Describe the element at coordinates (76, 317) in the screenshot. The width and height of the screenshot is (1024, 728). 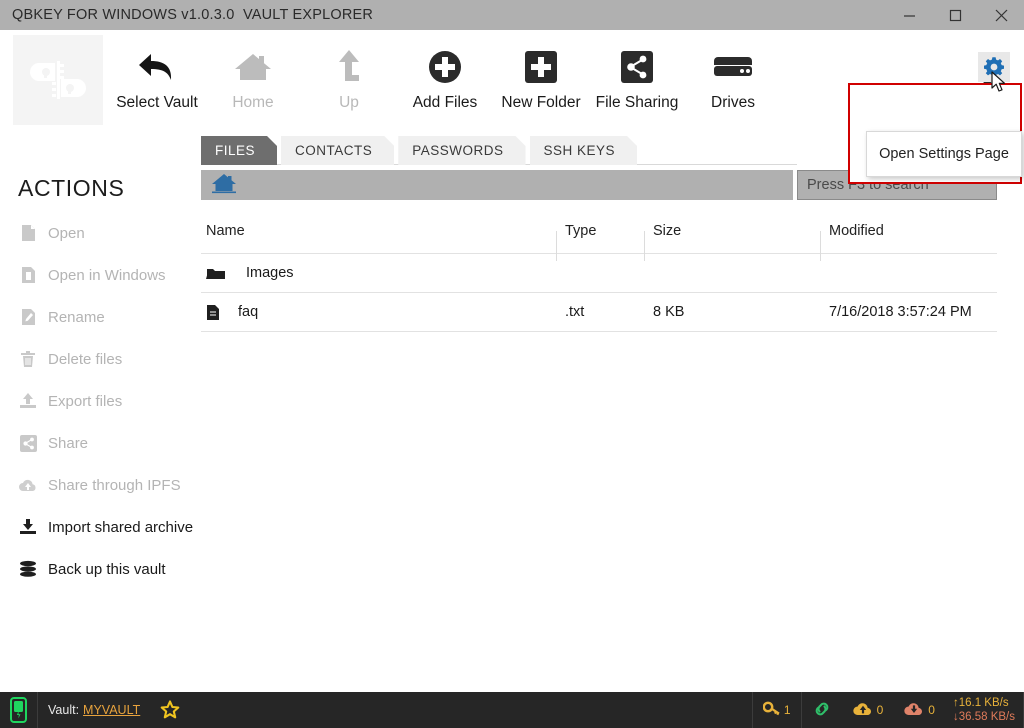
I see `sidebar-item-label: Rename` at that location.